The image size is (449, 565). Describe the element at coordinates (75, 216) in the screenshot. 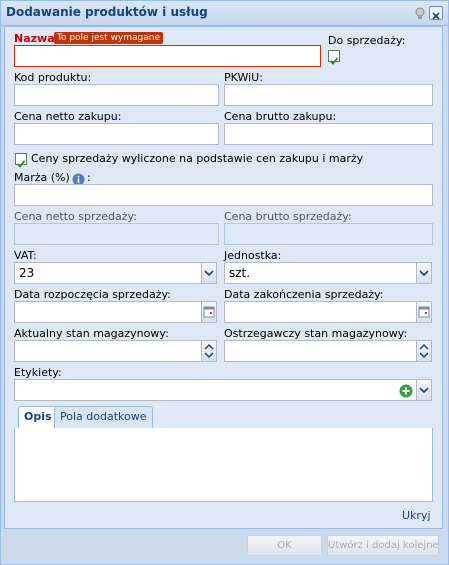

I see `net-sale-label: Cena netto sprzedaży:` at that location.